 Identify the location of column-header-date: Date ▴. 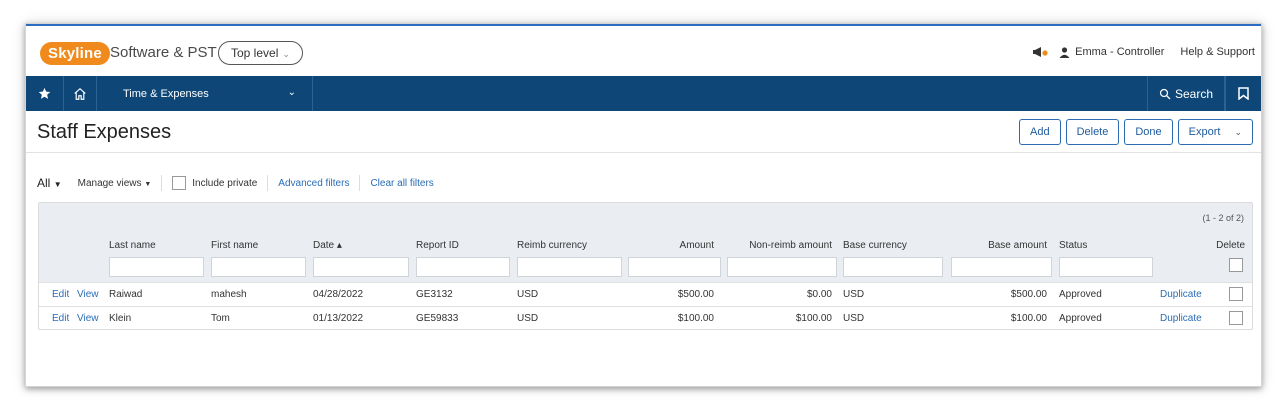
(327, 245).